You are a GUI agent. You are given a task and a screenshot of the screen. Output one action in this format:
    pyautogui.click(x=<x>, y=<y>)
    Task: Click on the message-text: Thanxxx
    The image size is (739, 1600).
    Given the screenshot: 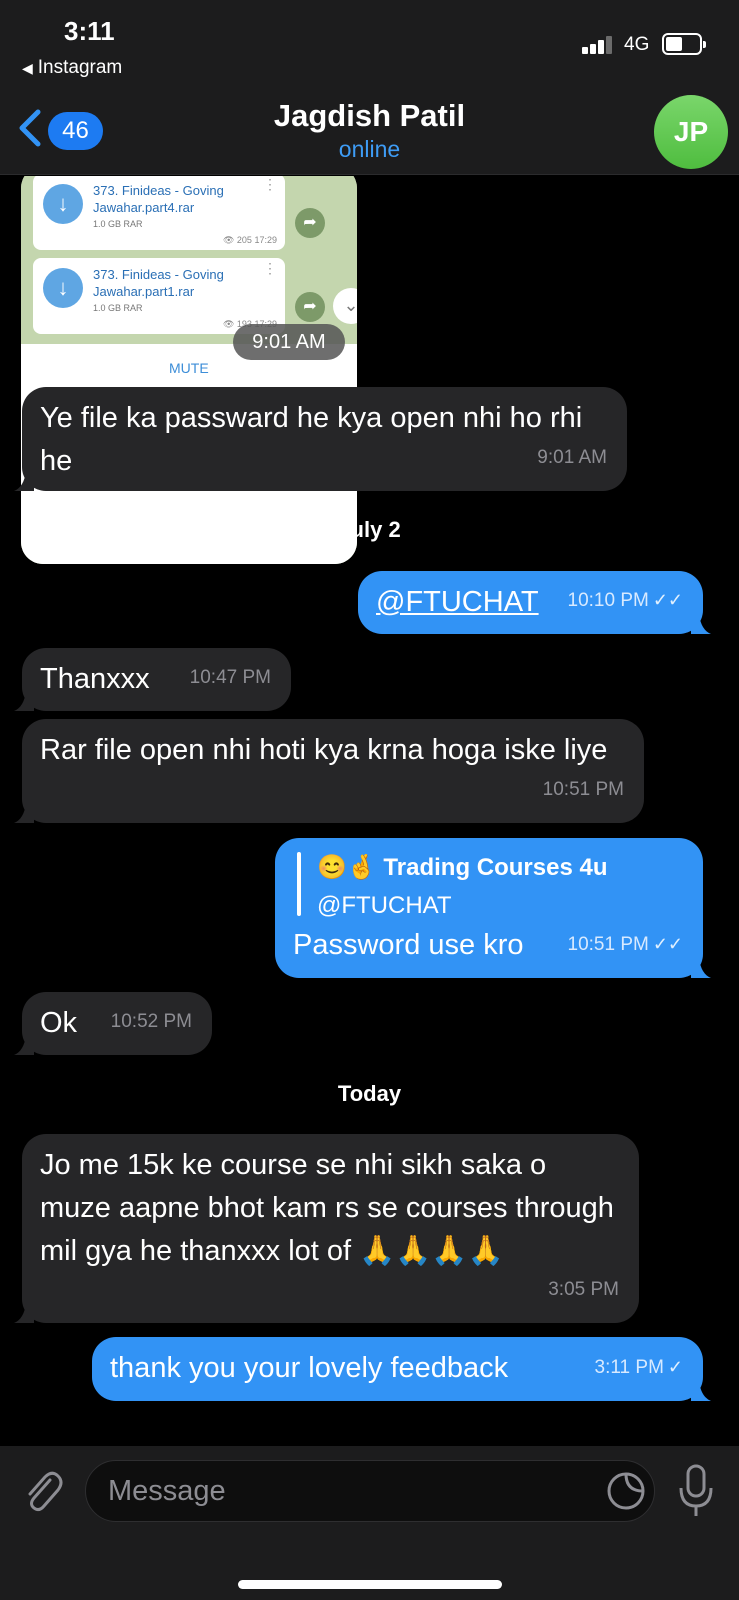 What is the action you would take?
    pyautogui.click(x=95, y=679)
    